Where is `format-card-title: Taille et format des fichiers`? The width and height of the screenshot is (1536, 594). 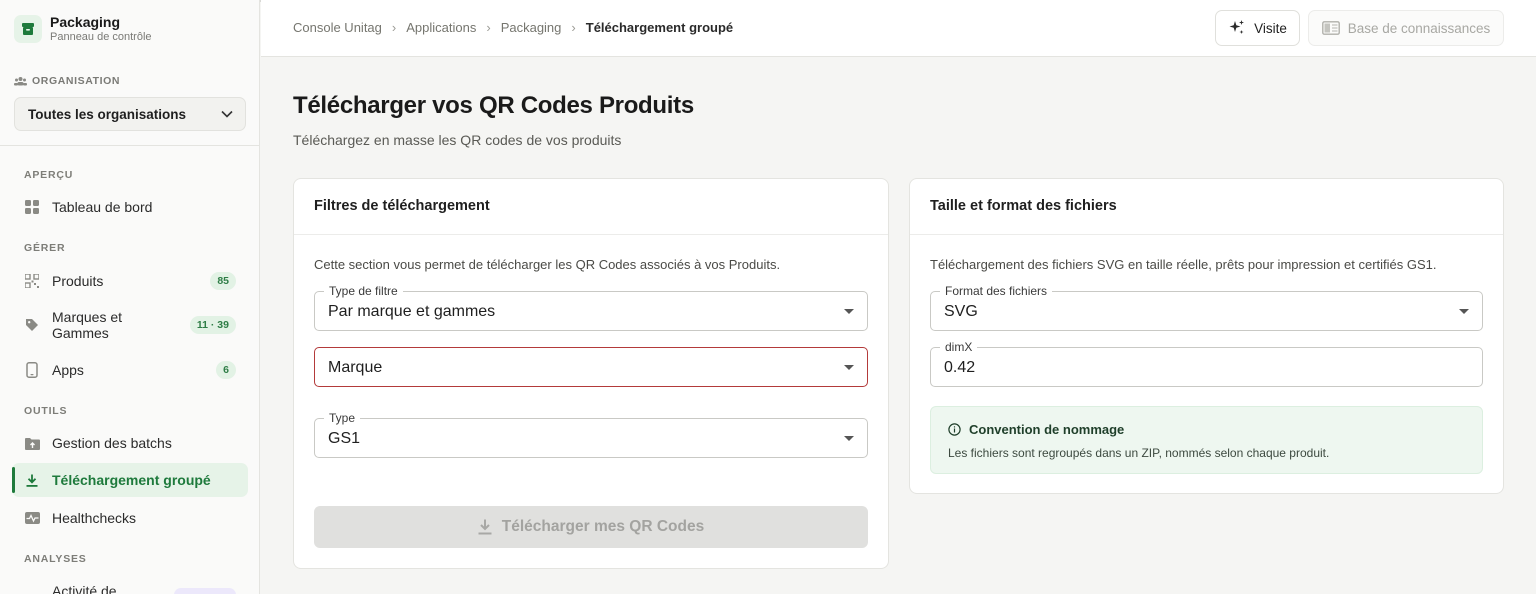 format-card-title: Taille et format des fichiers is located at coordinates (1206, 207).